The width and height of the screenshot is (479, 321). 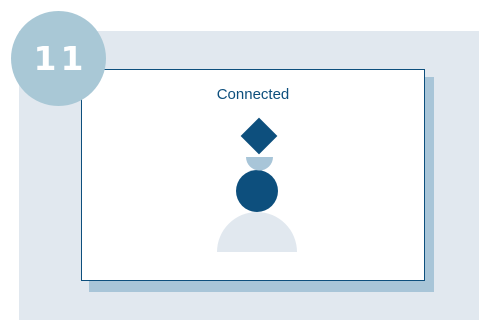 What do you see at coordinates (259, 164) in the screenshot?
I see `bowl-half-circle-shape` at bounding box center [259, 164].